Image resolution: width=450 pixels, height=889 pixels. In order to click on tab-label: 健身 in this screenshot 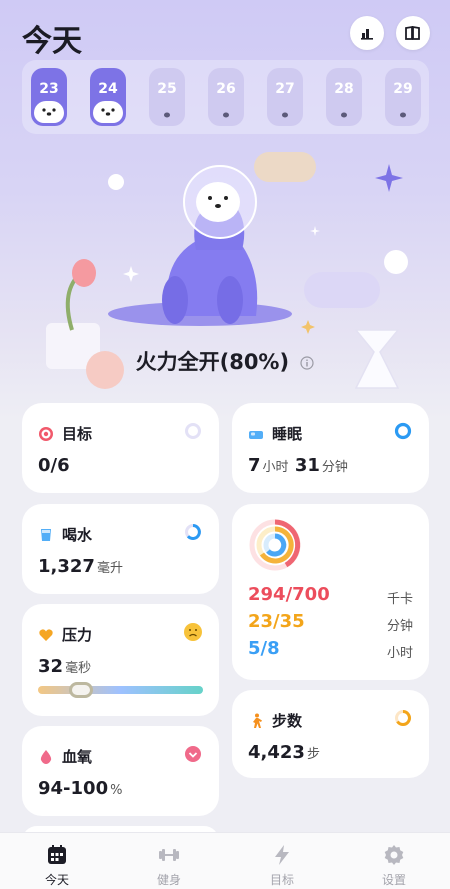, I will do `click(168, 880)`.